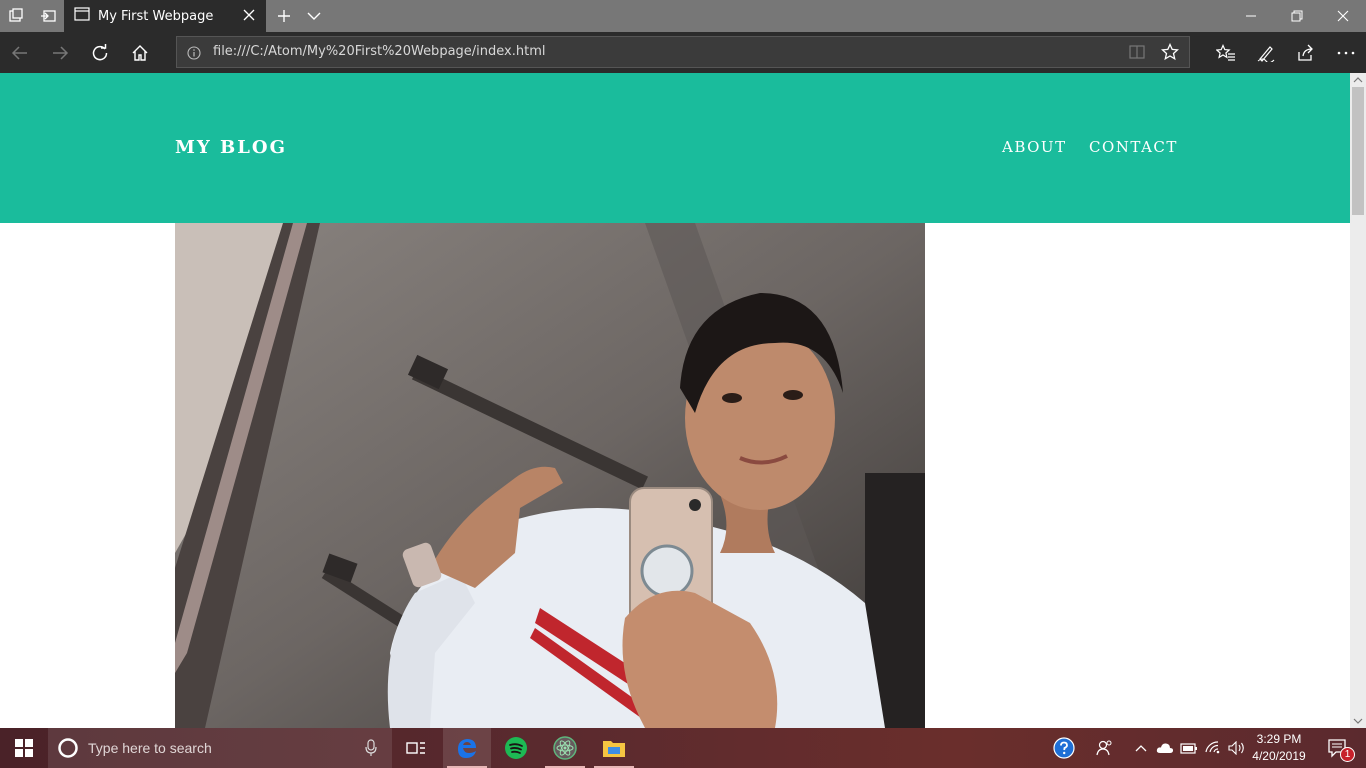  Describe the element at coordinates (1338, 748) in the screenshot. I see `action-center-icon: 1` at that location.